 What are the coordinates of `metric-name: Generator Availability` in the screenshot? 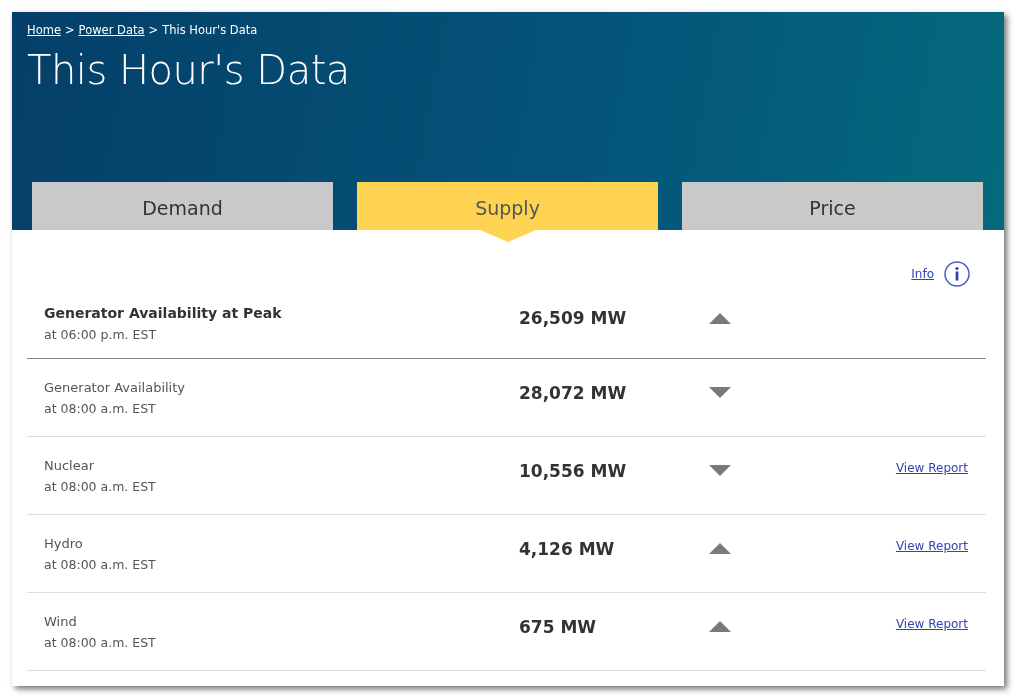 It's located at (115, 387).